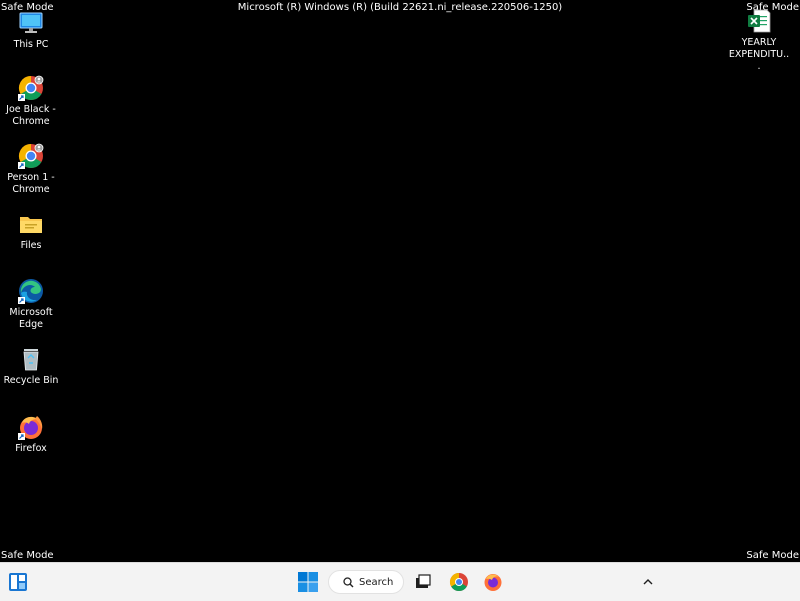 Image resolution: width=800 pixels, height=601 pixels. What do you see at coordinates (648, 582) in the screenshot?
I see `chevron-up-icon` at bounding box center [648, 582].